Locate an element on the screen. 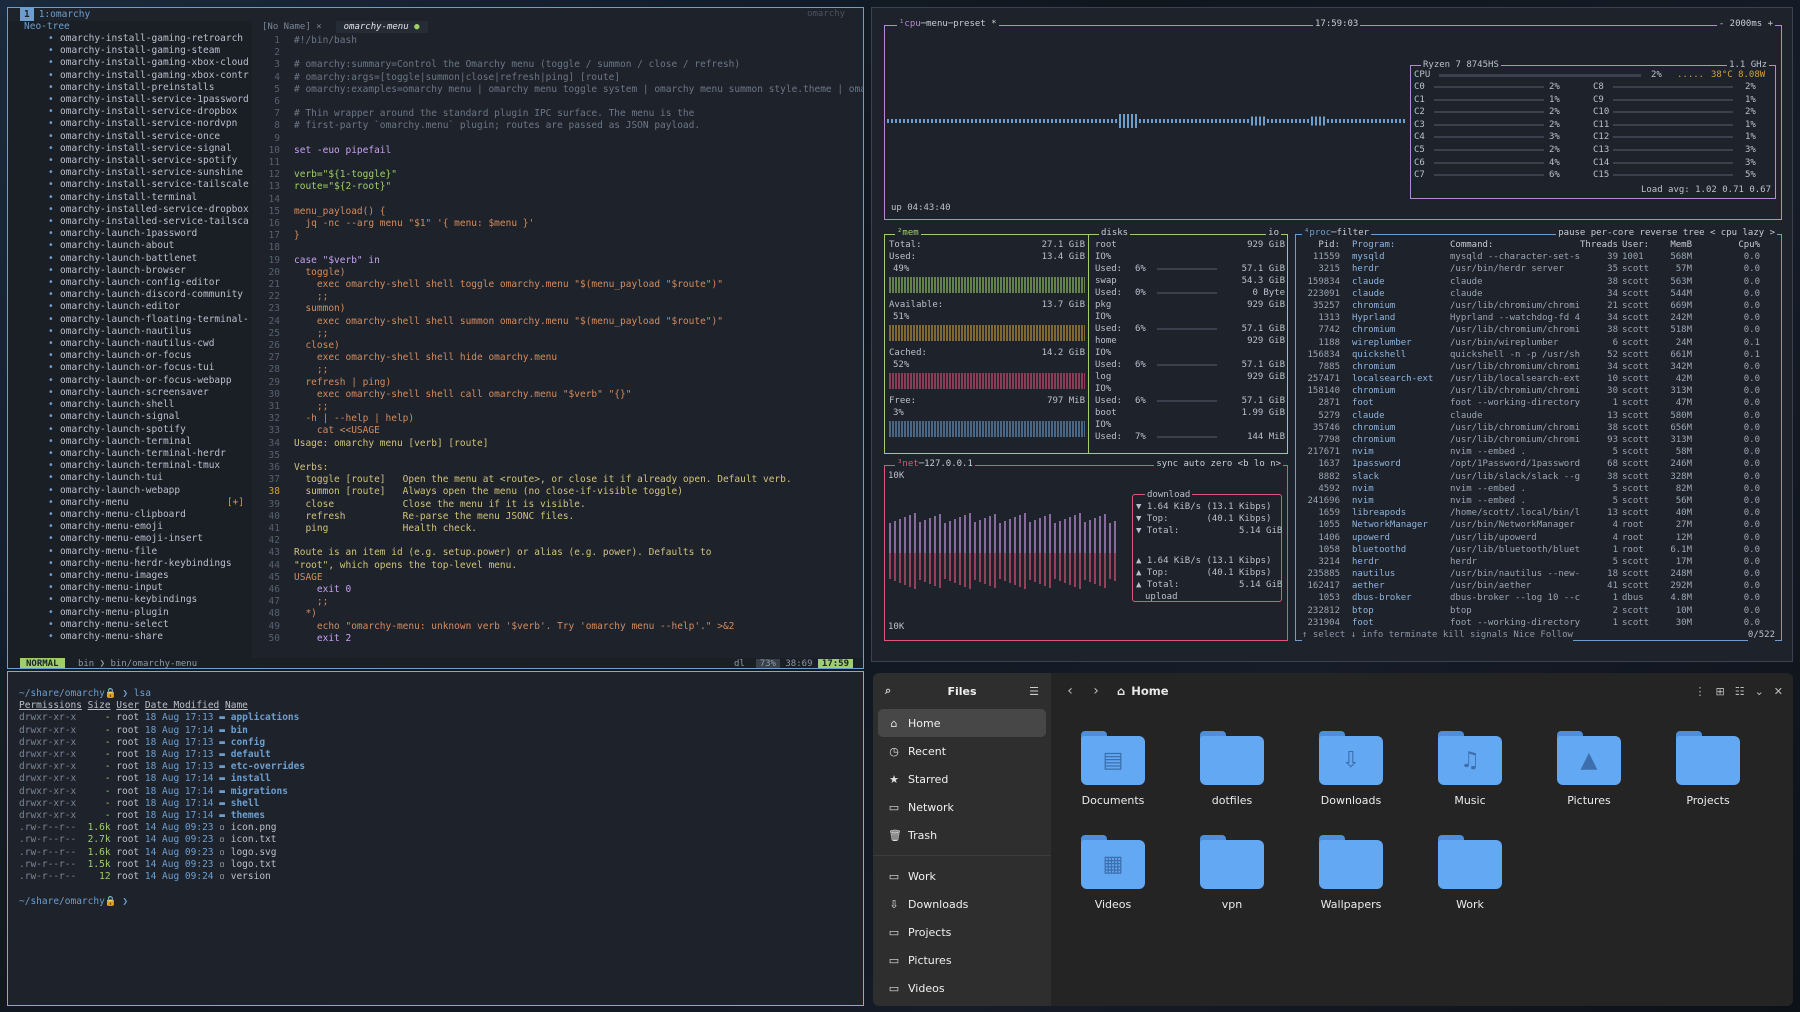  code-line: menu_payload() { is located at coordinates (340, 212).